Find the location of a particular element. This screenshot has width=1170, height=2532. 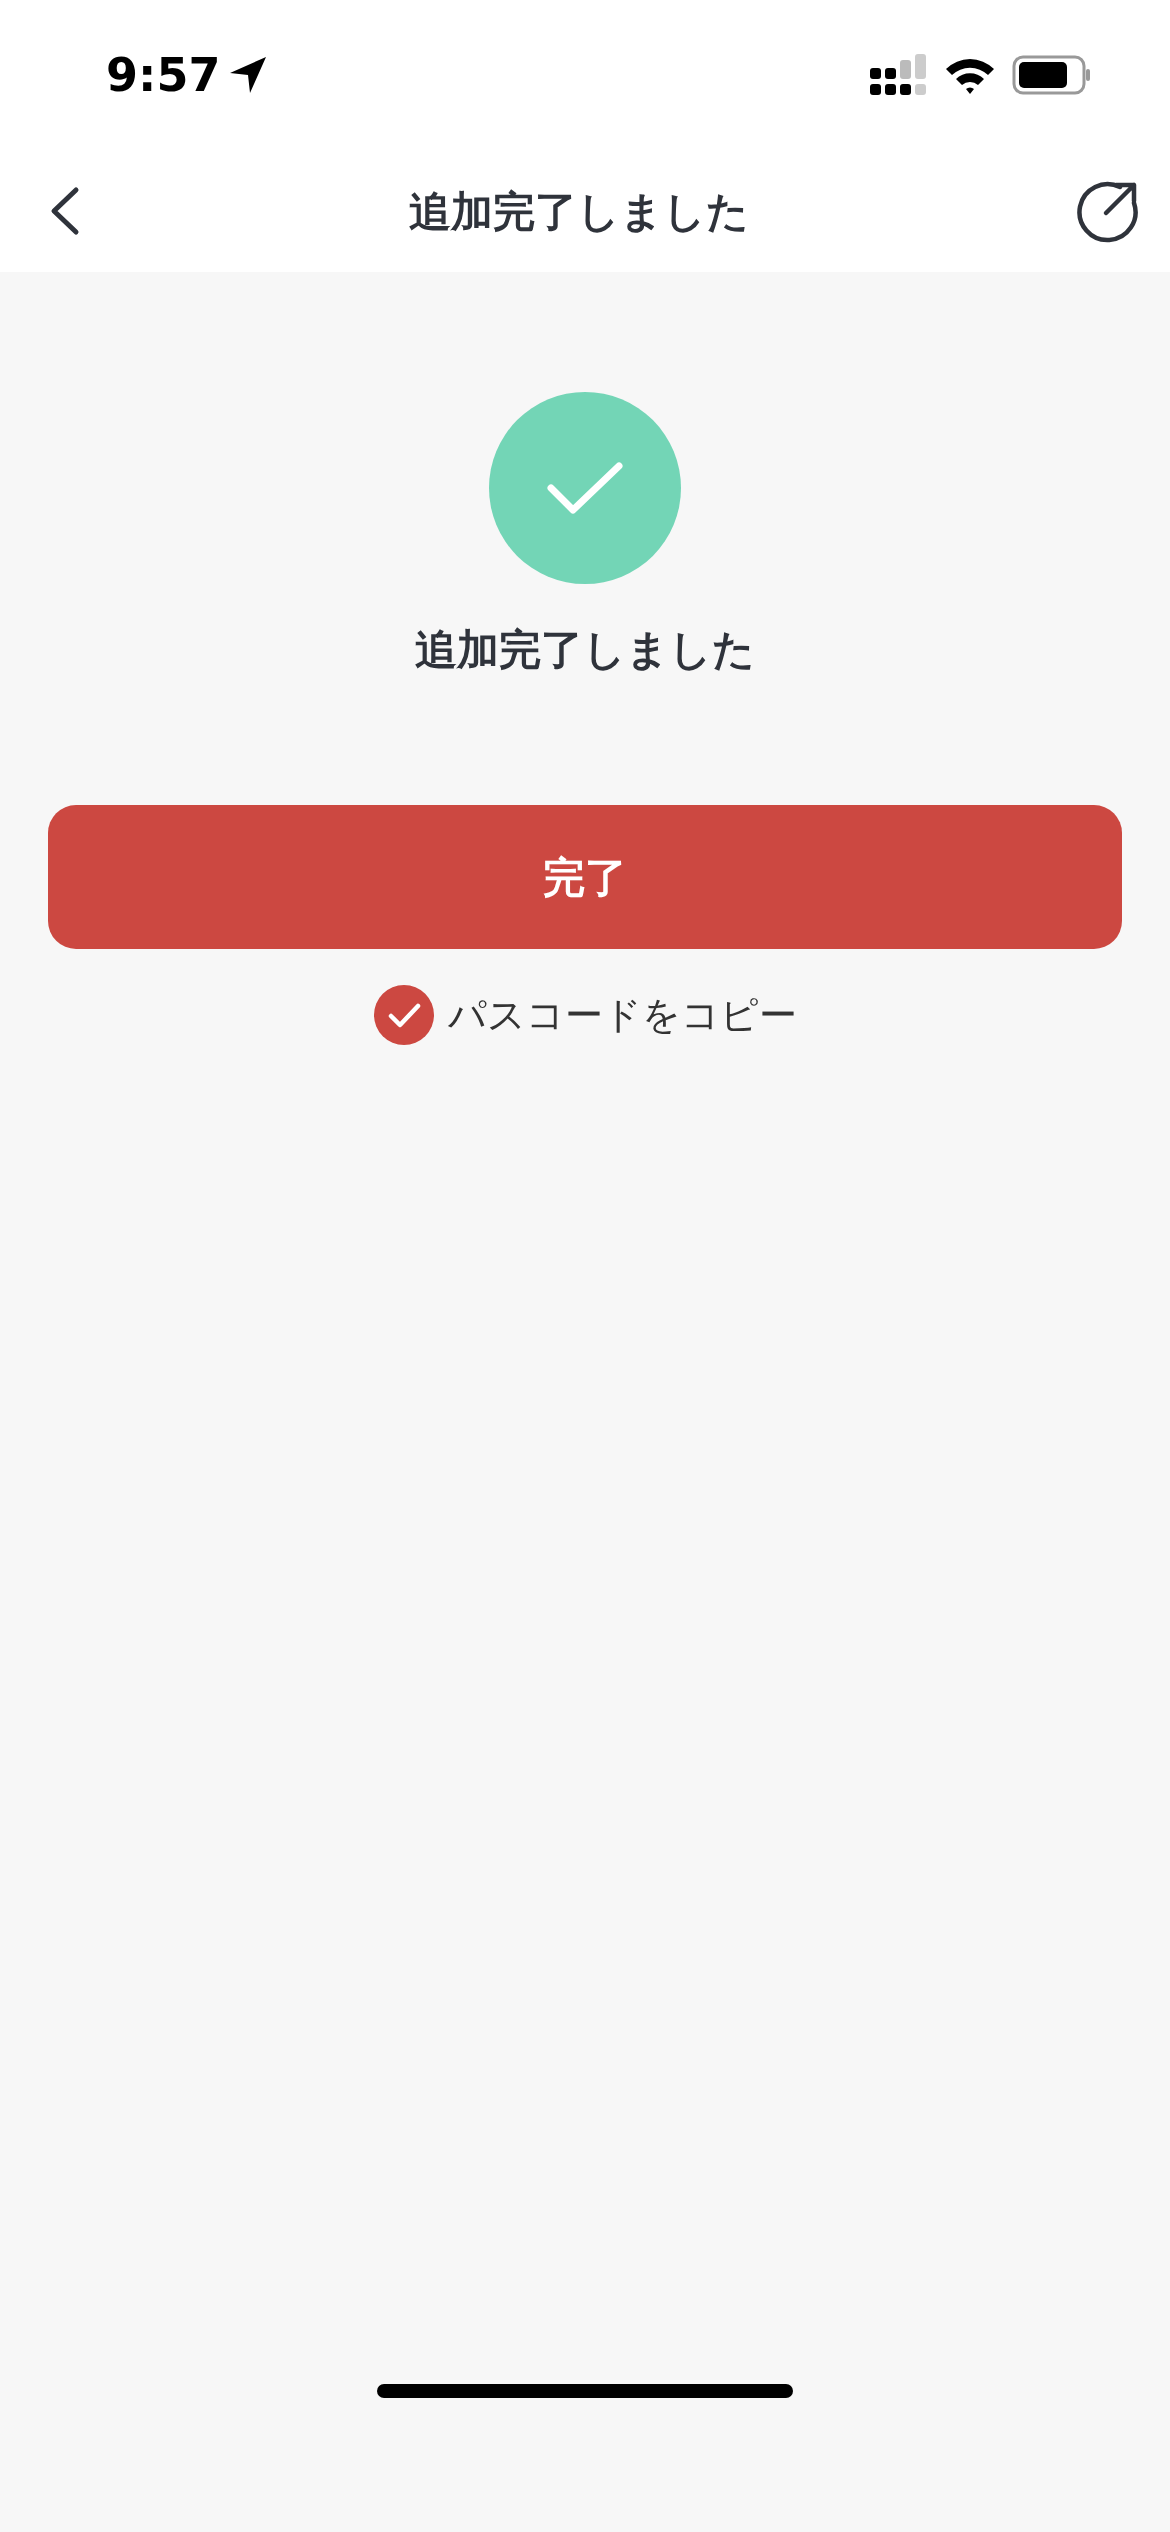

copy-passcode-label: パスコードをコピー is located at coordinates (622, 1015).